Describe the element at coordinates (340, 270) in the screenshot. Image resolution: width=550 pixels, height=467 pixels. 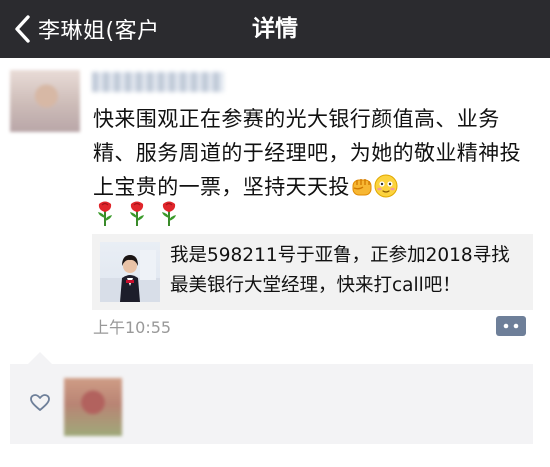
I see `share-text: 我是598211号于亚鲁，正参加2018寻找最美银行大堂经理，快来打call吧！` at that location.